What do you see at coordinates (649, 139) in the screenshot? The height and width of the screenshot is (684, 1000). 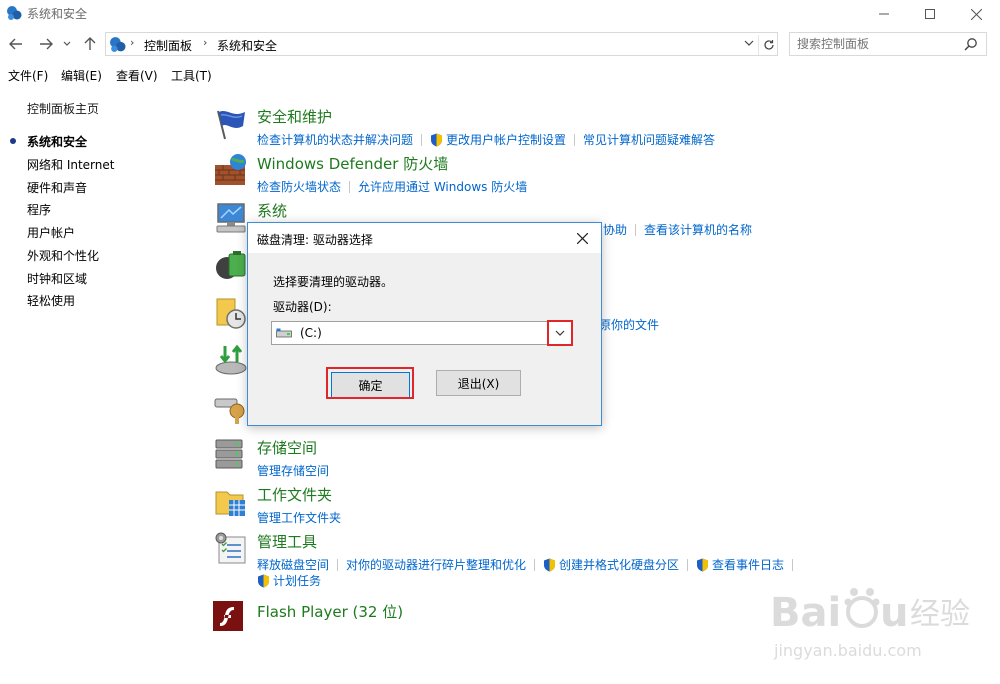 I see `link-troubleshoot: 常见计算机问题疑难解答` at bounding box center [649, 139].